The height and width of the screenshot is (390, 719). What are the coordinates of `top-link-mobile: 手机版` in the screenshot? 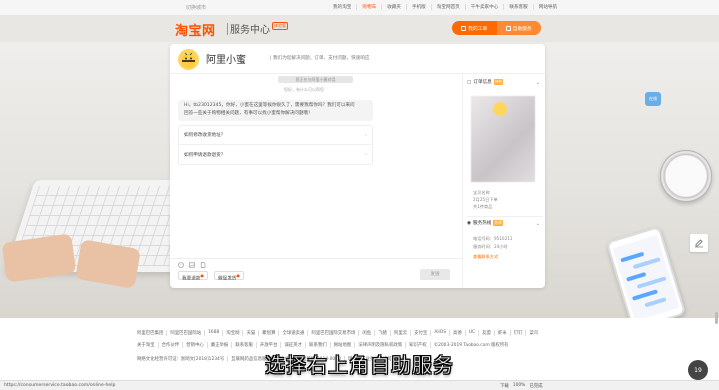 It's located at (419, 7).